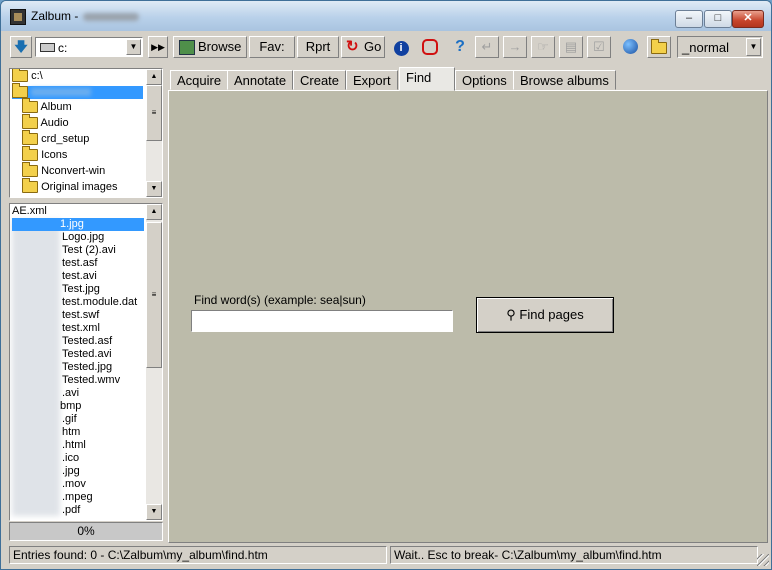 Image resolution: width=772 pixels, height=570 pixels. What do you see at coordinates (54, 155) in the screenshot?
I see `folder-item-label: Icons` at bounding box center [54, 155].